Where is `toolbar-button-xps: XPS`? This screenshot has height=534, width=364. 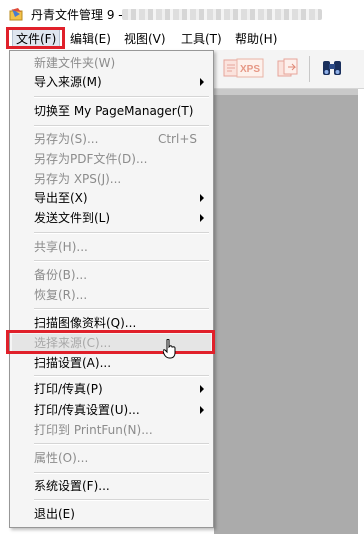
toolbar-button-xps: XPS is located at coordinates (250, 68).